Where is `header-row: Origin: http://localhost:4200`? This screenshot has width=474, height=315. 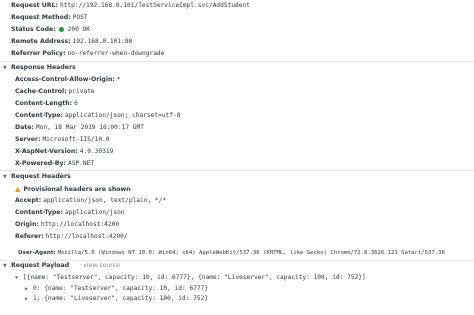
header-row: Origin: http://localhost:4200 is located at coordinates (67, 225).